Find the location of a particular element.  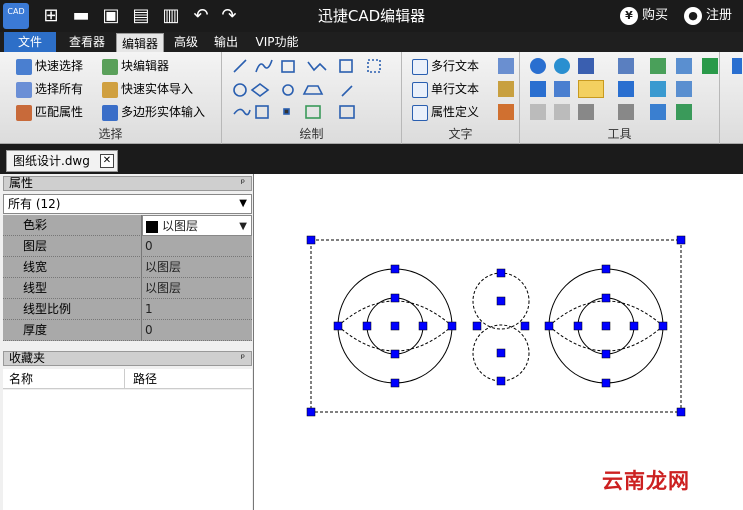

close-icon: ✕ is located at coordinates (107, 161).